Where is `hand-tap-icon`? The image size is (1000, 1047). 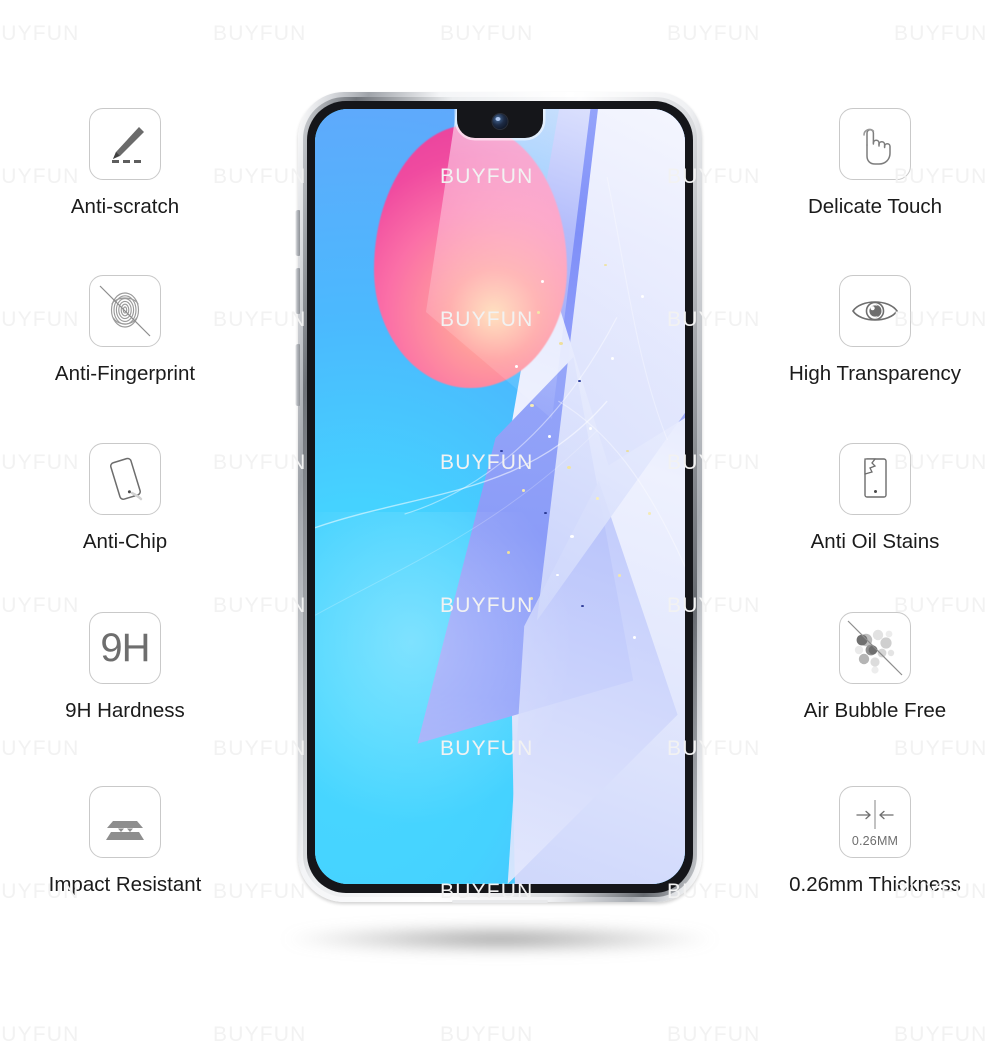 hand-tap-icon is located at coordinates (875, 144).